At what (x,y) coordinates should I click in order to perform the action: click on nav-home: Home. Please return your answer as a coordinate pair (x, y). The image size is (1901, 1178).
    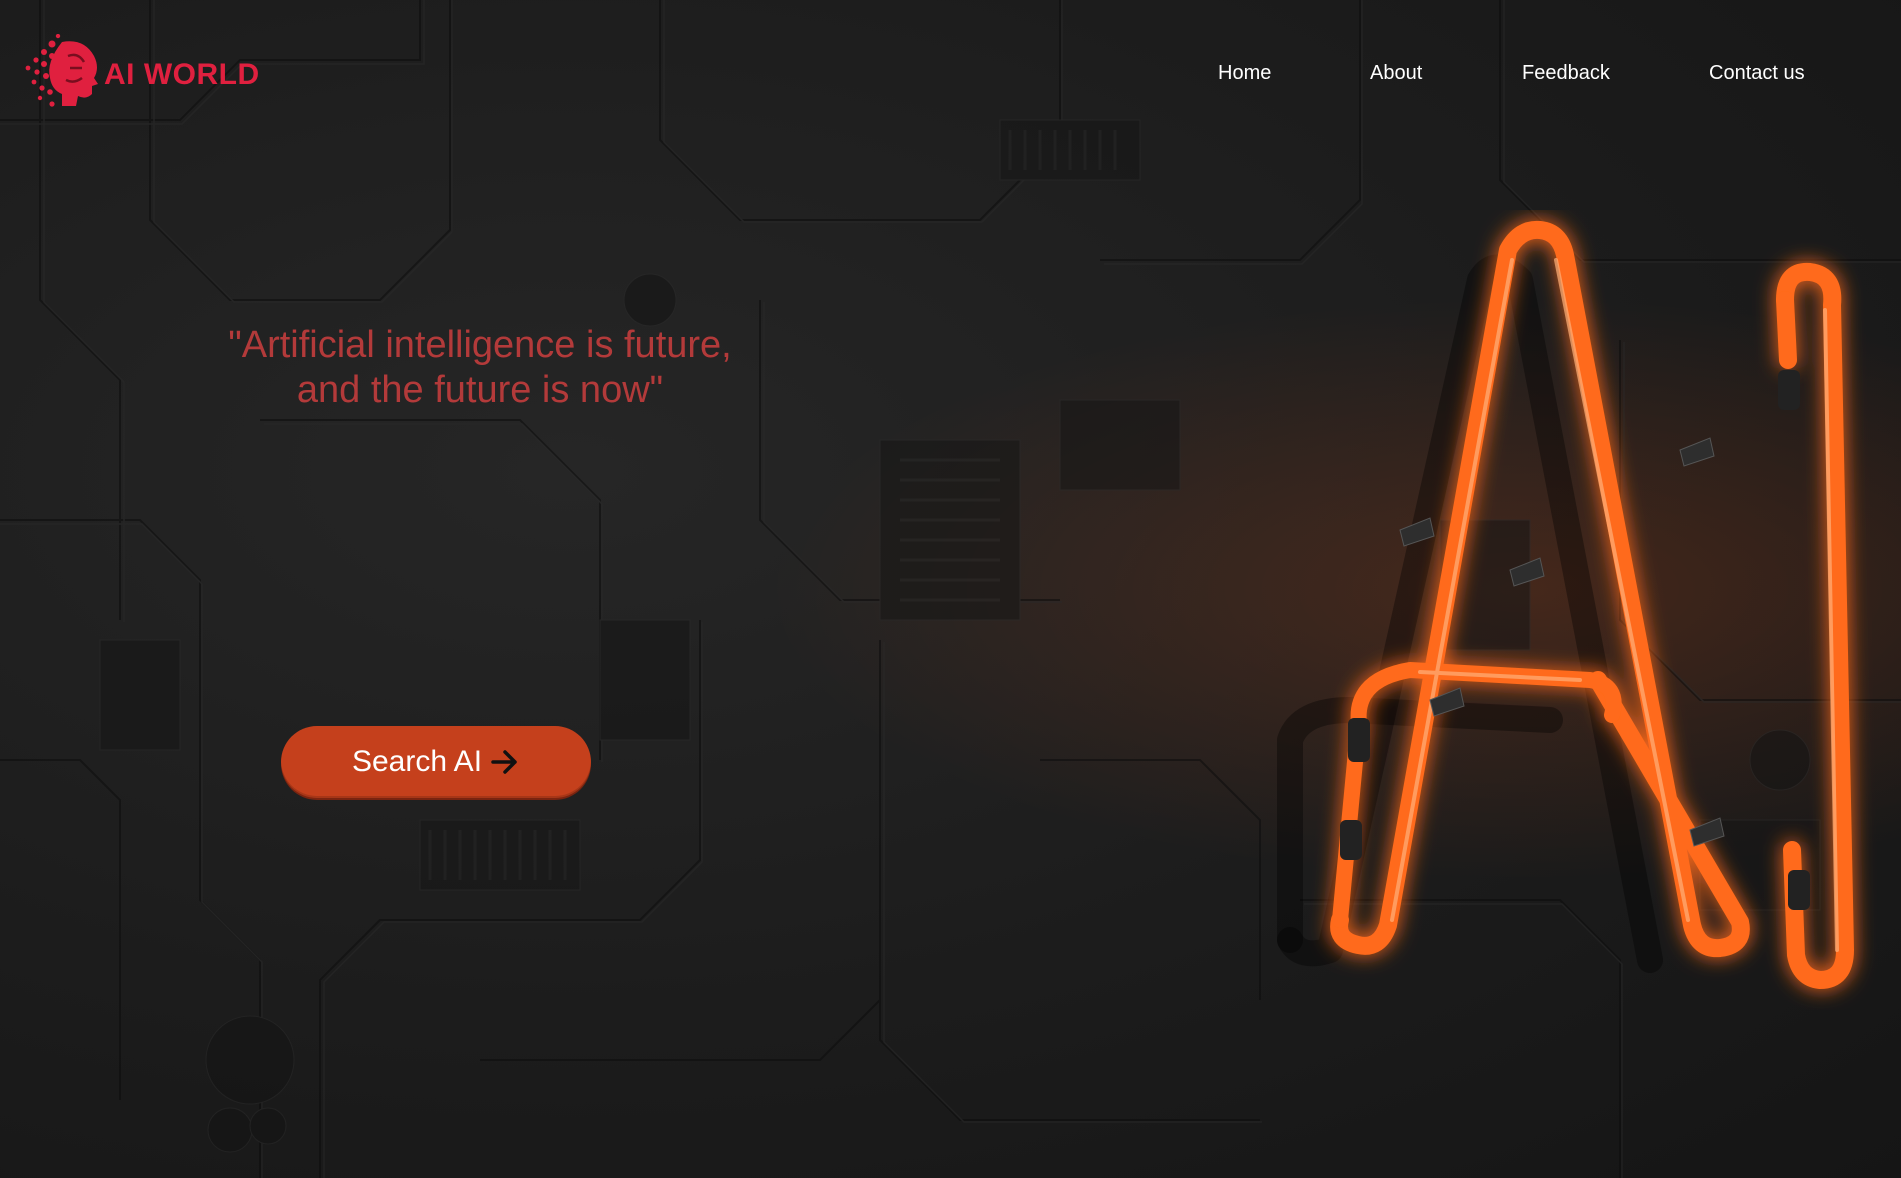
    Looking at the image, I should click on (1244, 73).